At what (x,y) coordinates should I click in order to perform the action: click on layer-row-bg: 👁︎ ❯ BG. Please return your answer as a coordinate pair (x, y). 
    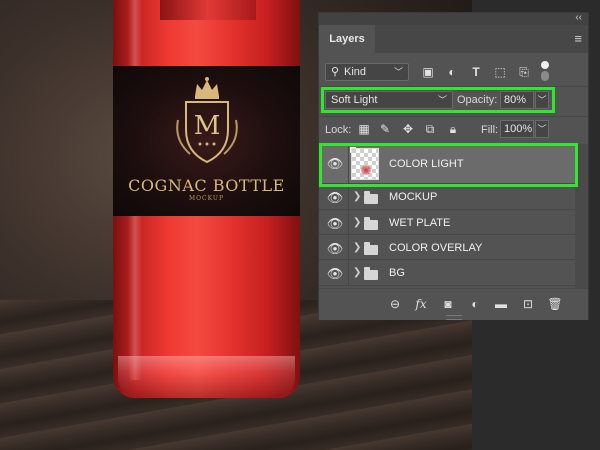
    Looking at the image, I should click on (447, 273).